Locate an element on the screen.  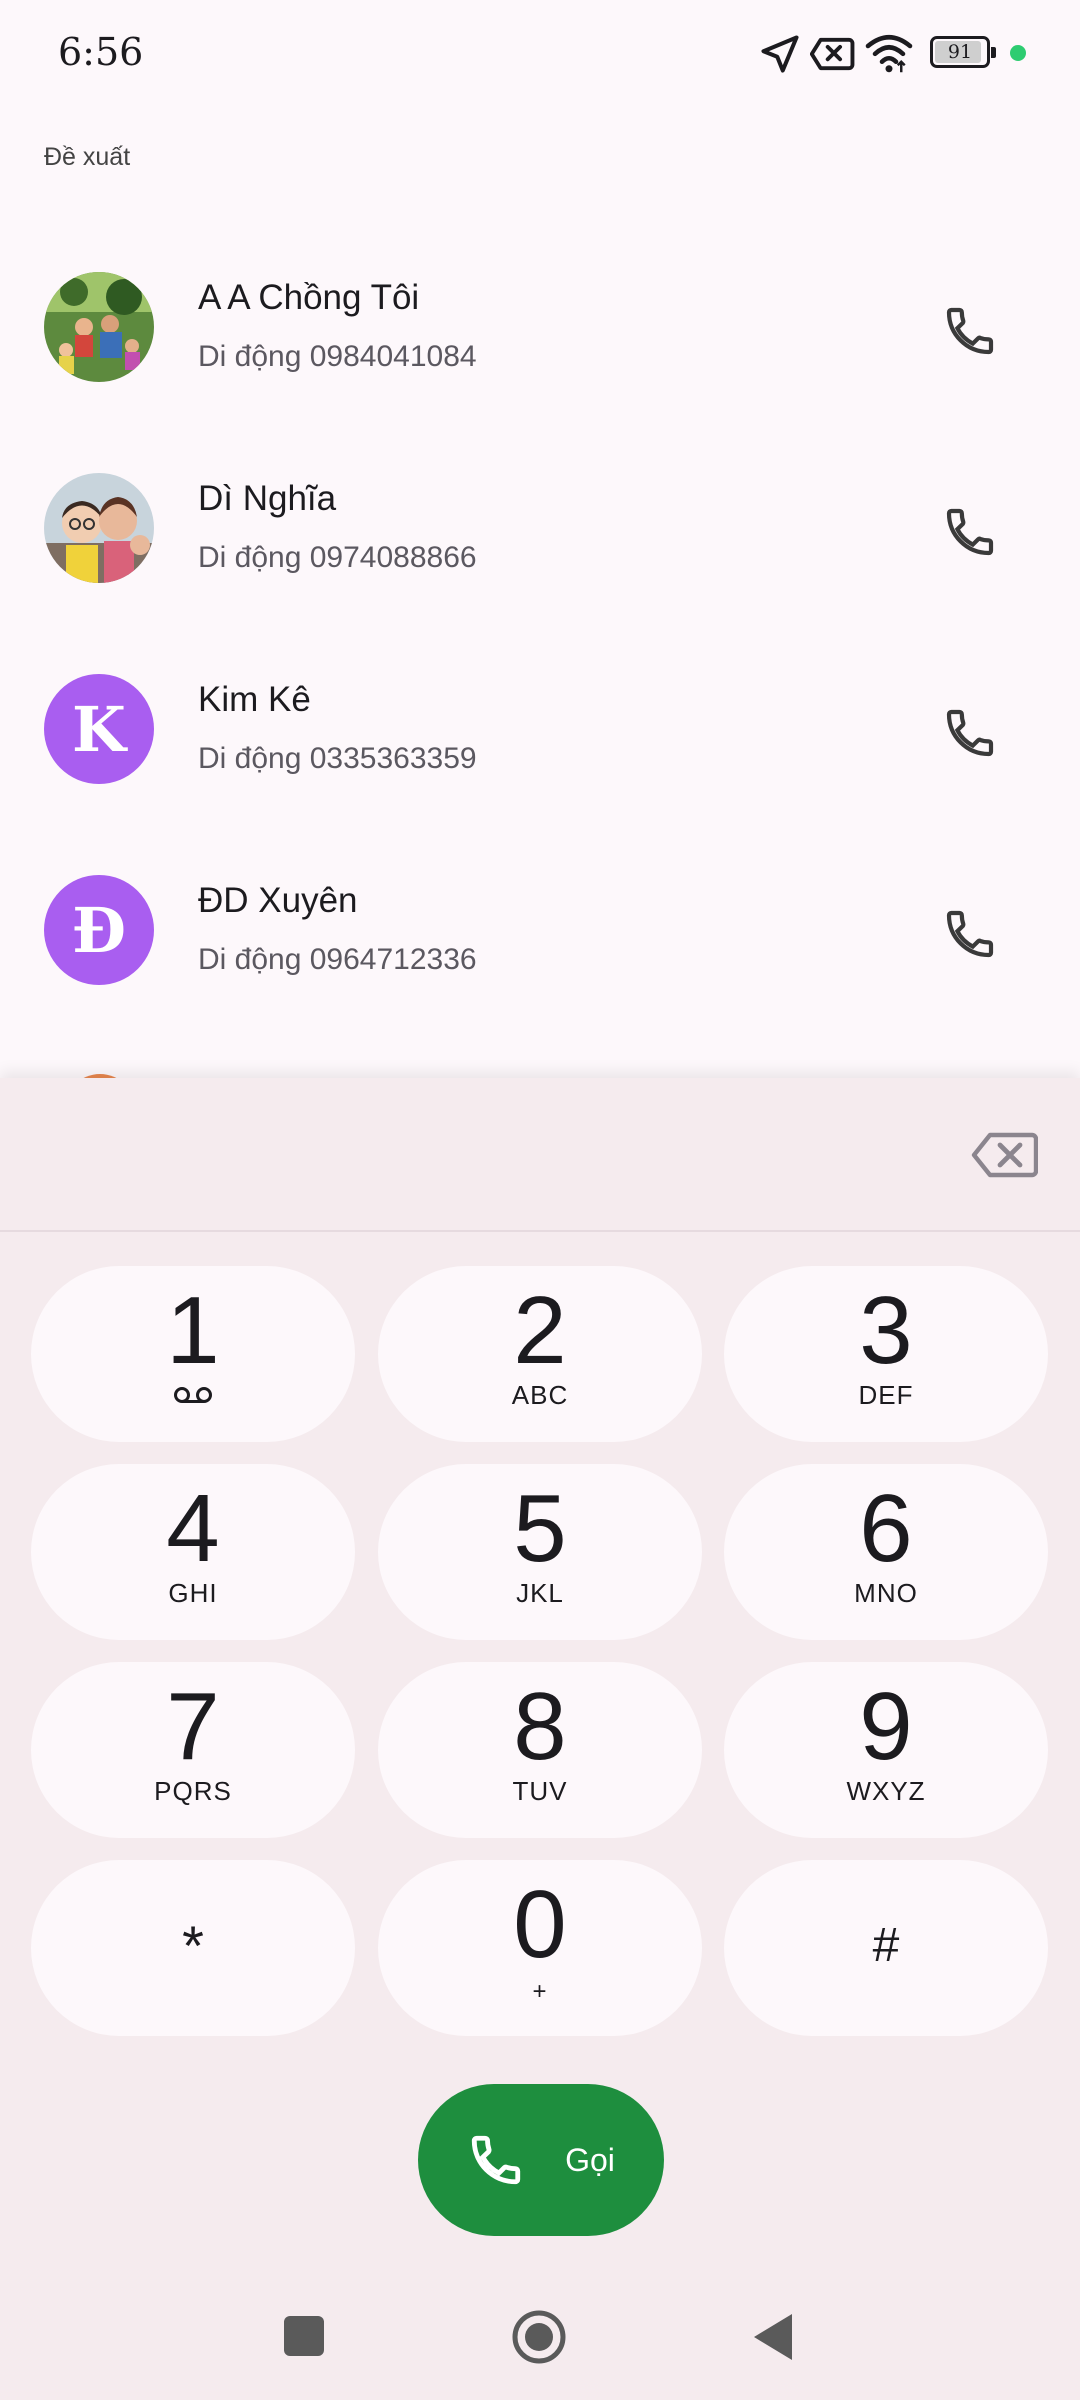
dialpad-key-6: 6 MNO is located at coordinates (886, 1552).